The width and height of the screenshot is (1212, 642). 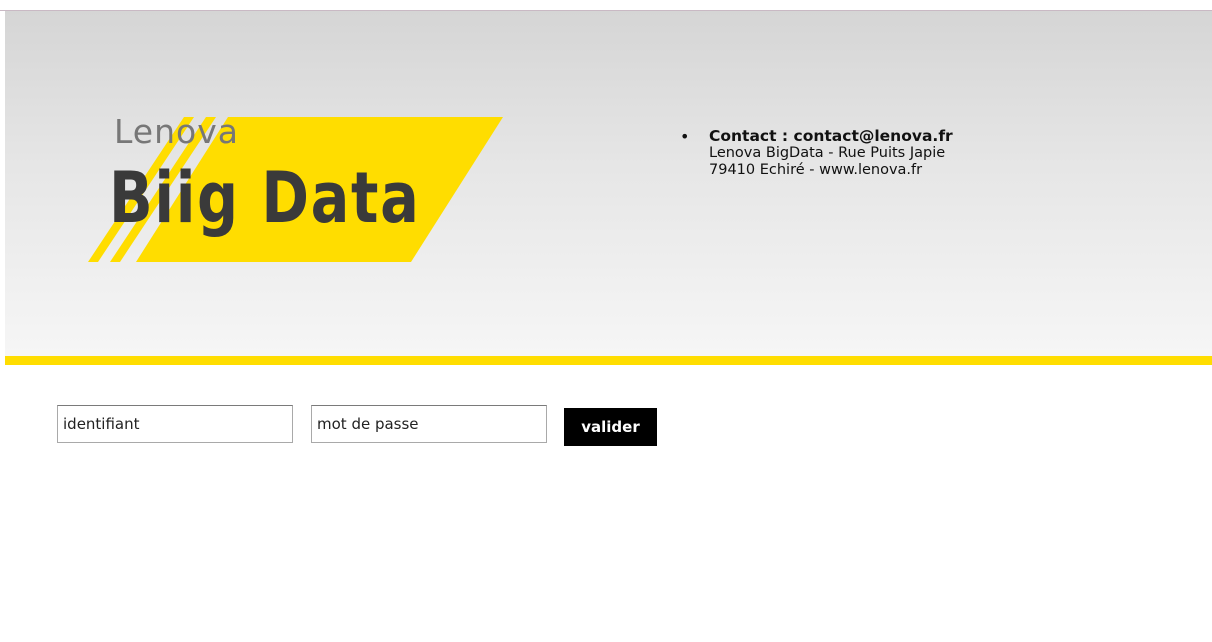 What do you see at coordinates (816, 170) in the screenshot?
I see `contact-address-line-2: 79410 Echiré - www.lenova.fr` at bounding box center [816, 170].